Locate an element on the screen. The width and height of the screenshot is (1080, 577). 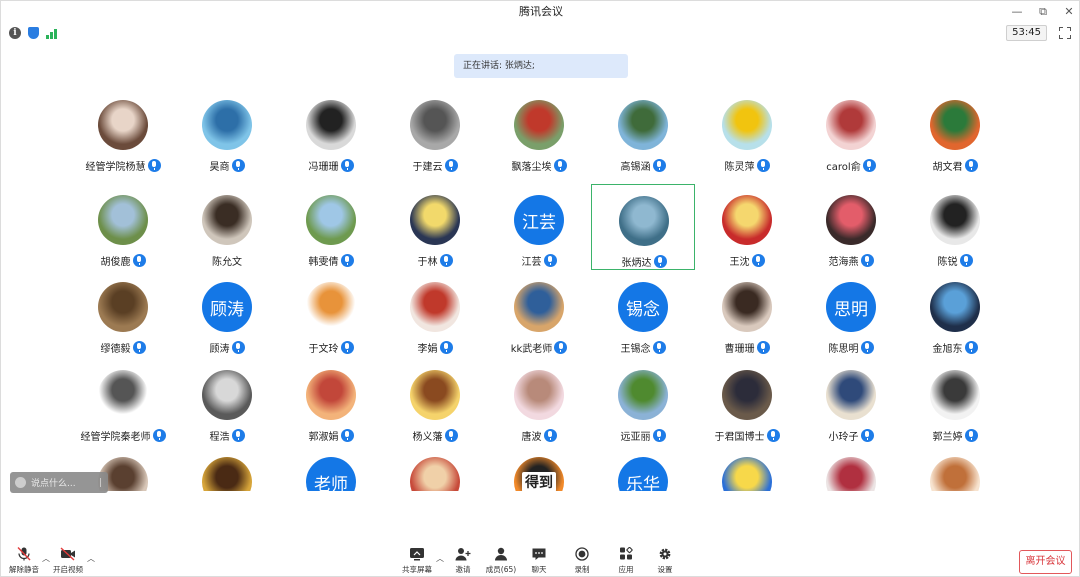
participant-tile: 锡念 王锡念 is located at coordinates (643, 314).